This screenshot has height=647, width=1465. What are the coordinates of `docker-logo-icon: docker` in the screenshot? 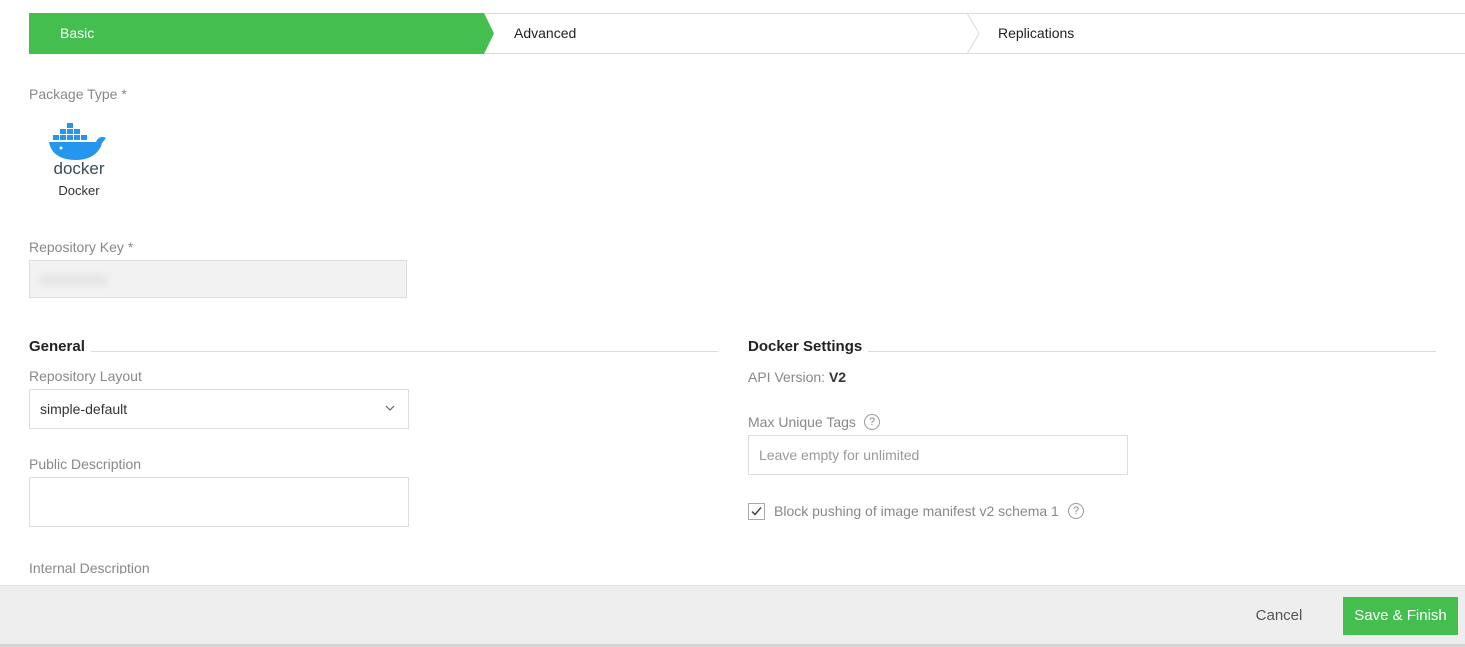 It's located at (77, 150).